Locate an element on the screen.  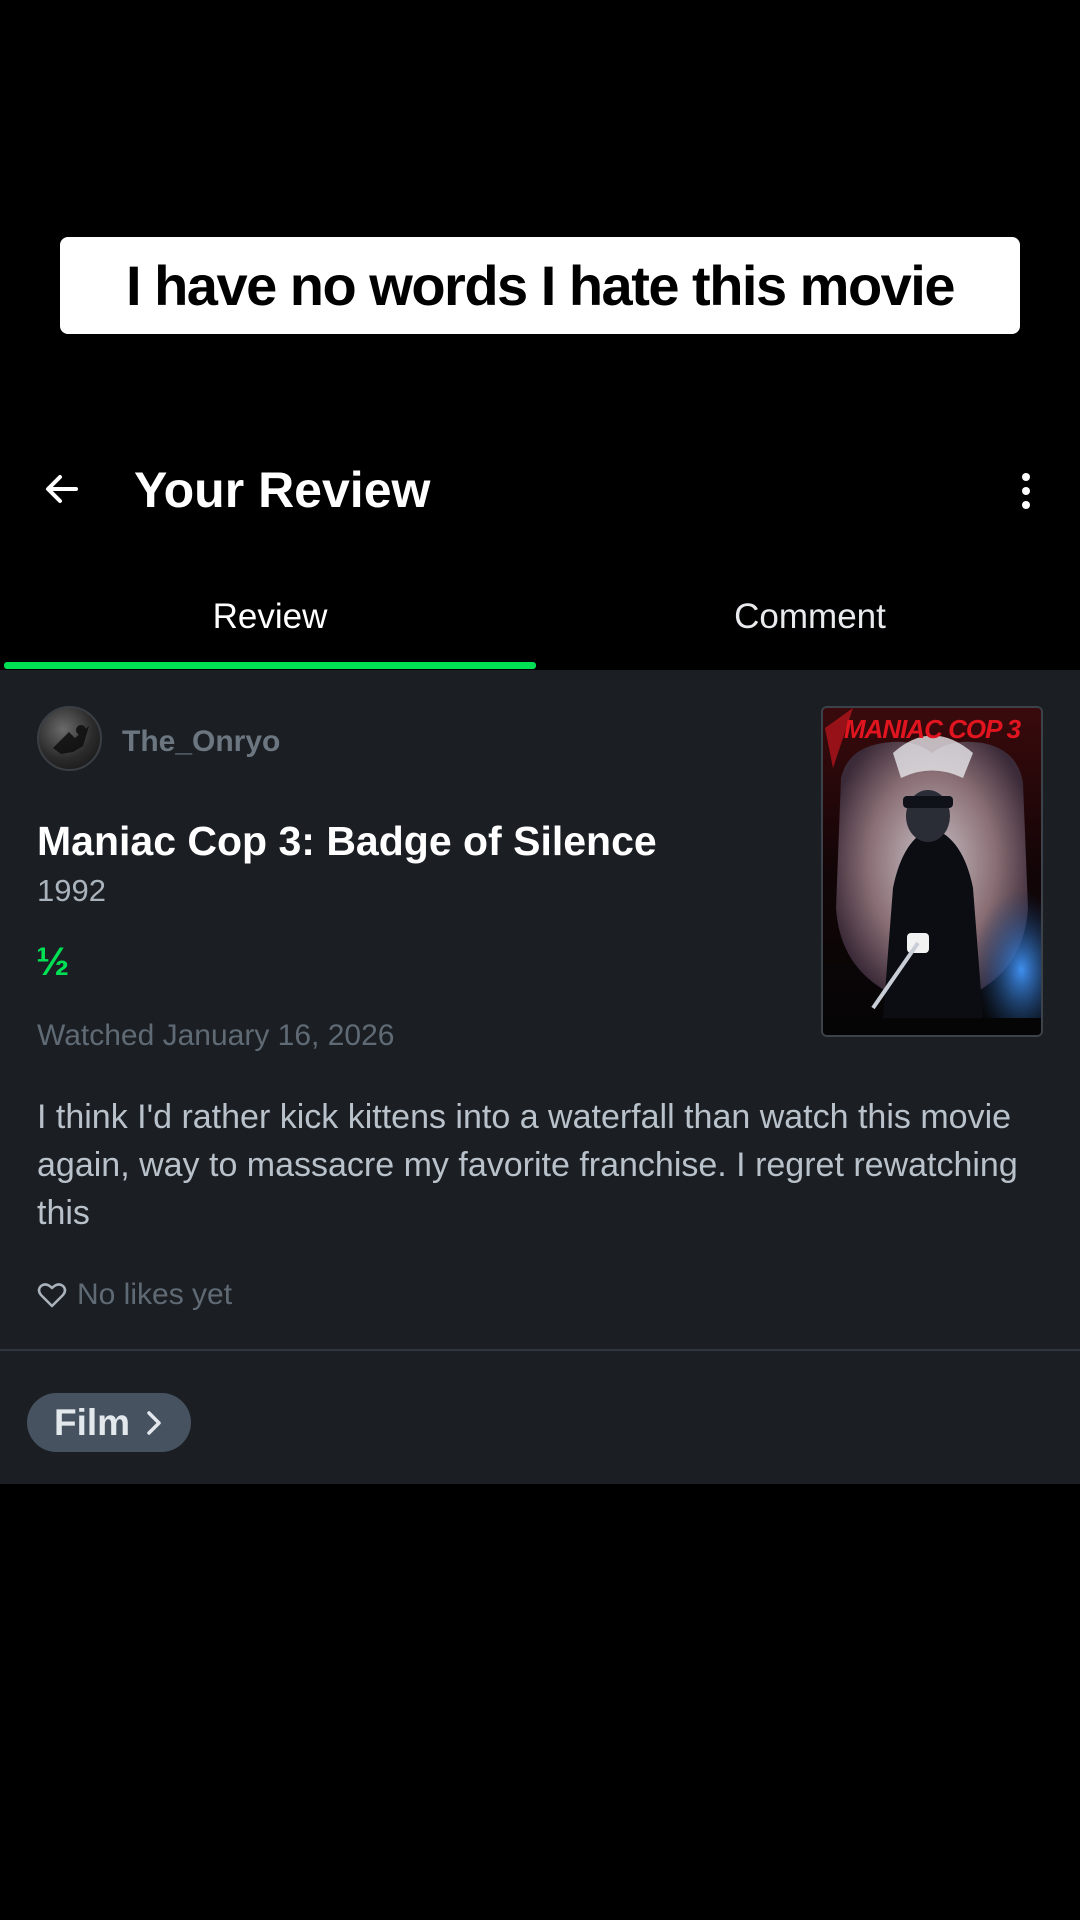
back-button is located at coordinates (62, 489).